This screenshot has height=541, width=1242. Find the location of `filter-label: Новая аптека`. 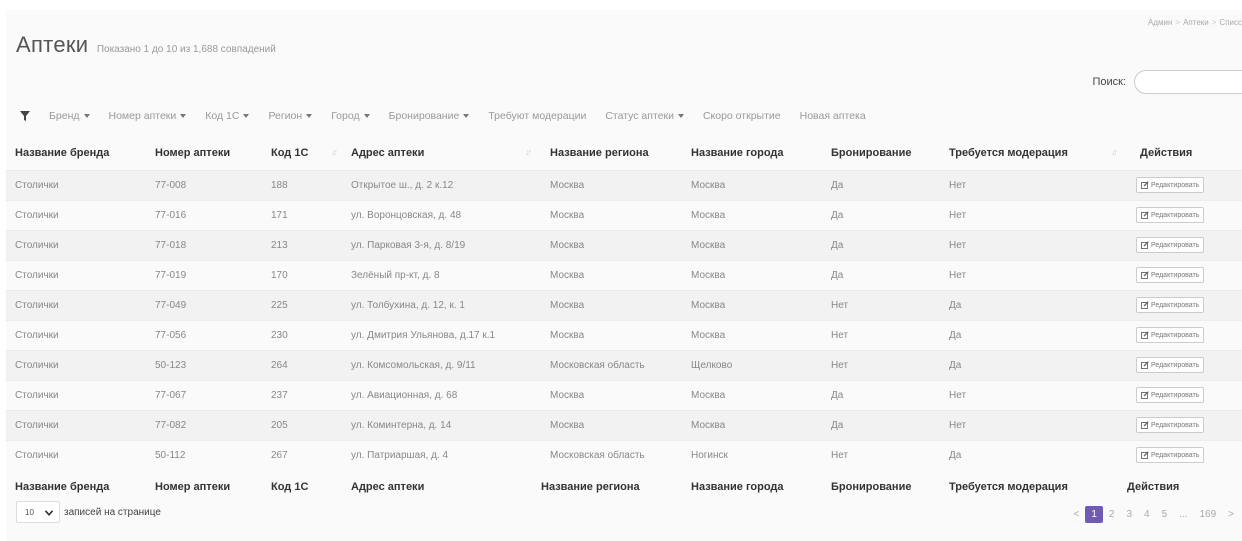

filter-label: Новая аптека is located at coordinates (832, 116).